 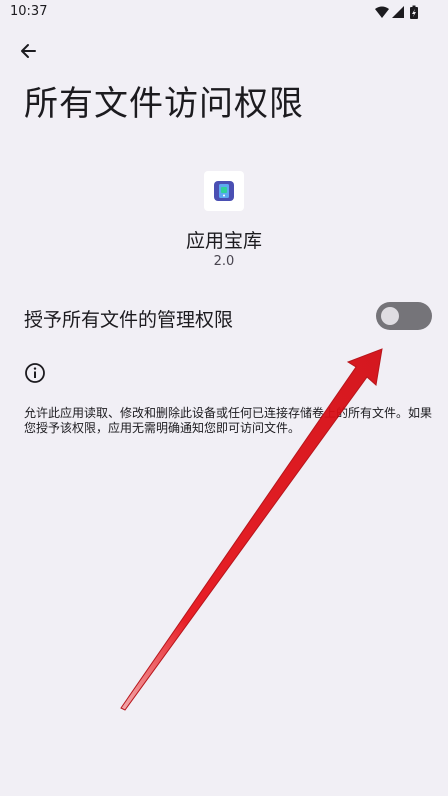 I want to click on page-title: 所有文件访问权限, so click(x=164, y=104).